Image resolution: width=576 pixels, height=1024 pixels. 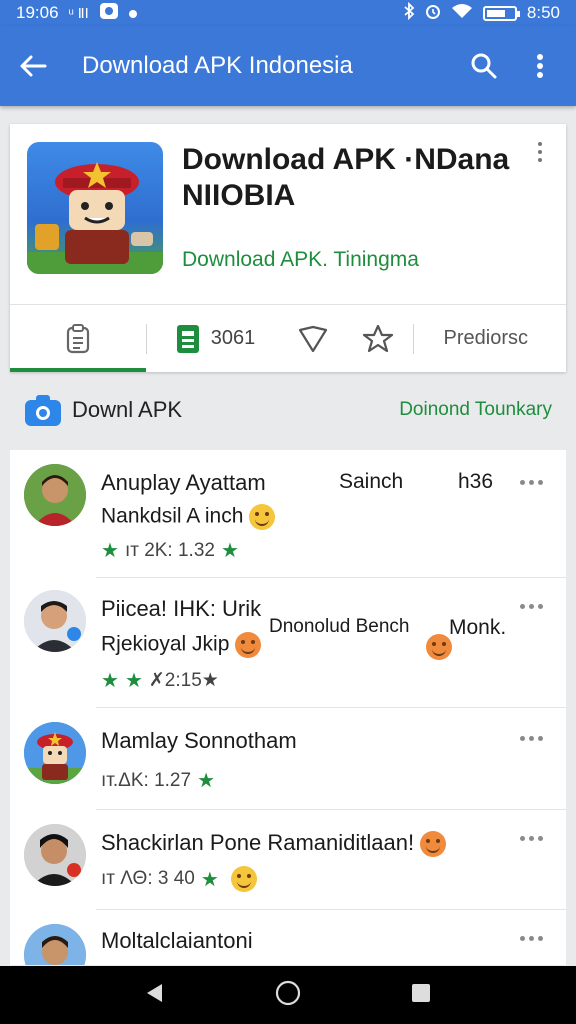 I want to click on shield-action, so click(x=313, y=338).